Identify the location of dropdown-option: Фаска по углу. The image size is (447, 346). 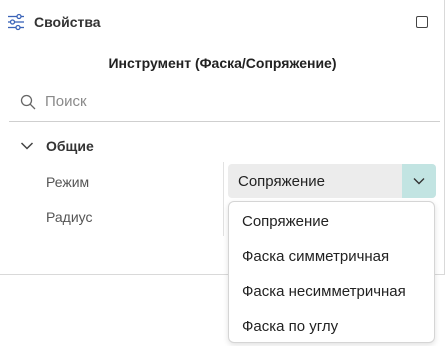
(290, 326).